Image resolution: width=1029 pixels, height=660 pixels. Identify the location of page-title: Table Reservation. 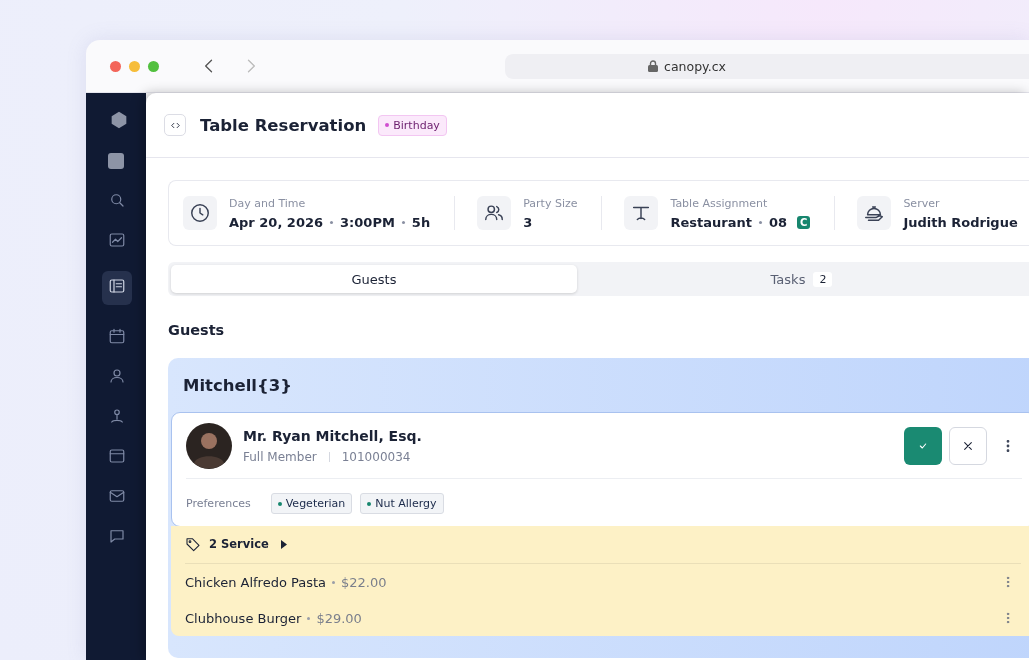
(283, 125).